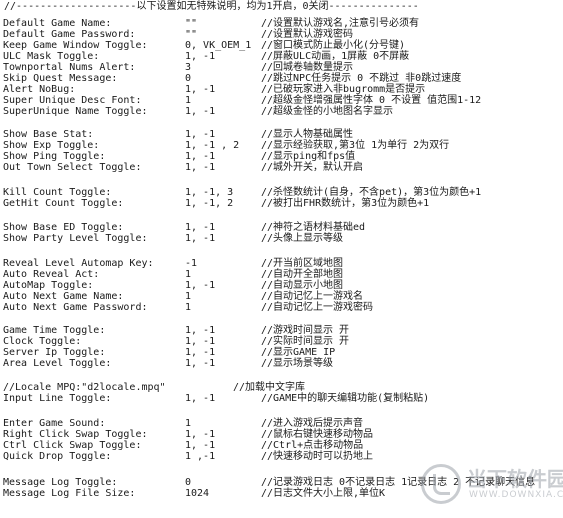  I want to click on config-key: Show Ping Toggle:, so click(54, 156).